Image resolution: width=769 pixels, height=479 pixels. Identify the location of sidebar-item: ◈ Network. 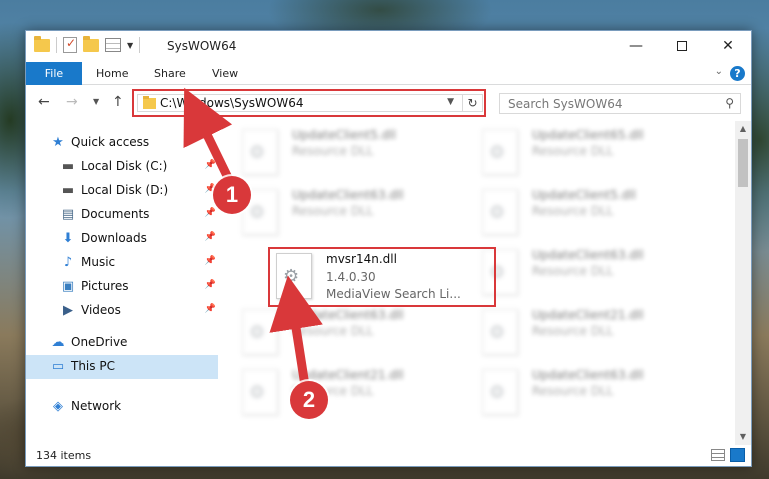
(122, 407).